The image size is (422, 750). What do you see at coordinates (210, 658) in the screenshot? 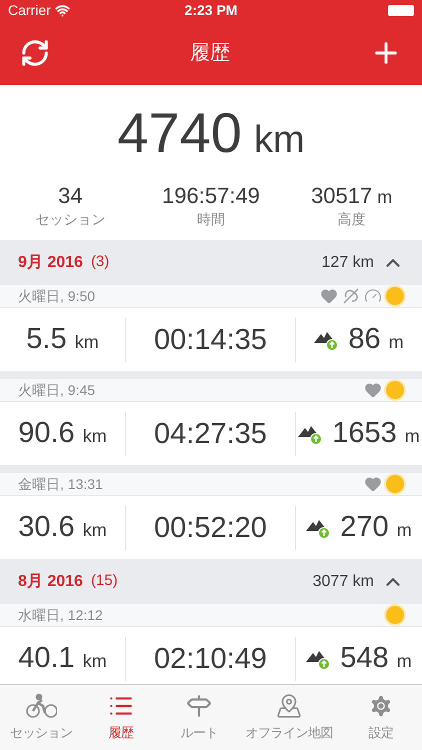
I see `session-duration: 02:10:49` at bounding box center [210, 658].